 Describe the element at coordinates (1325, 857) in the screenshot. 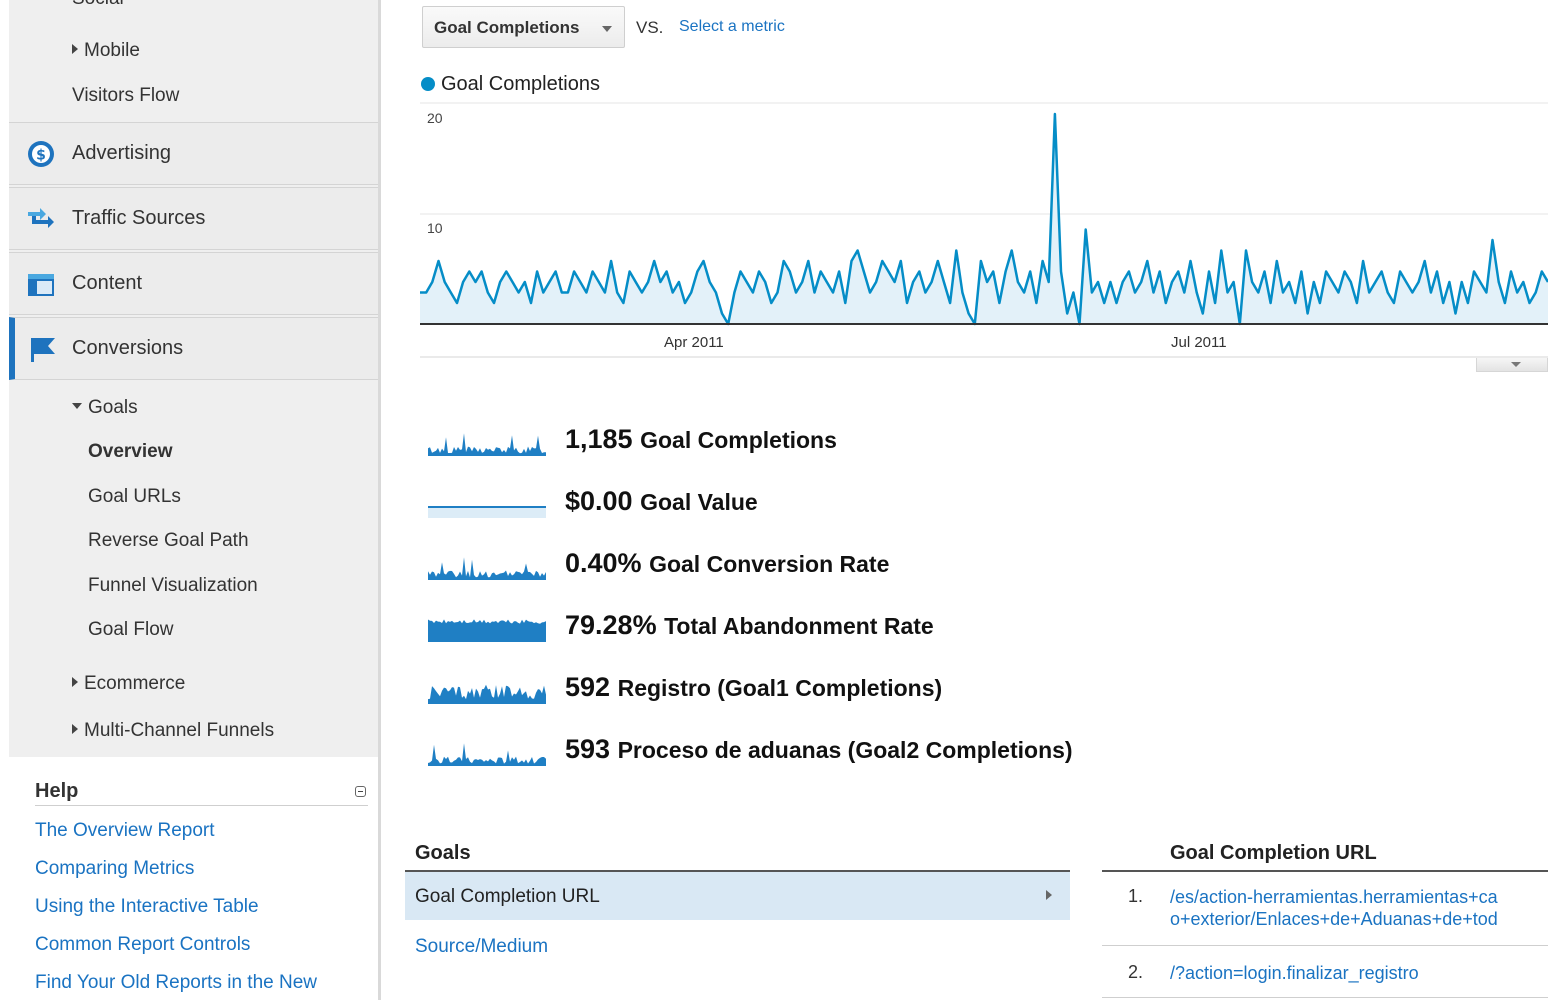

I see `url-table-header: Goal Completion URL` at that location.